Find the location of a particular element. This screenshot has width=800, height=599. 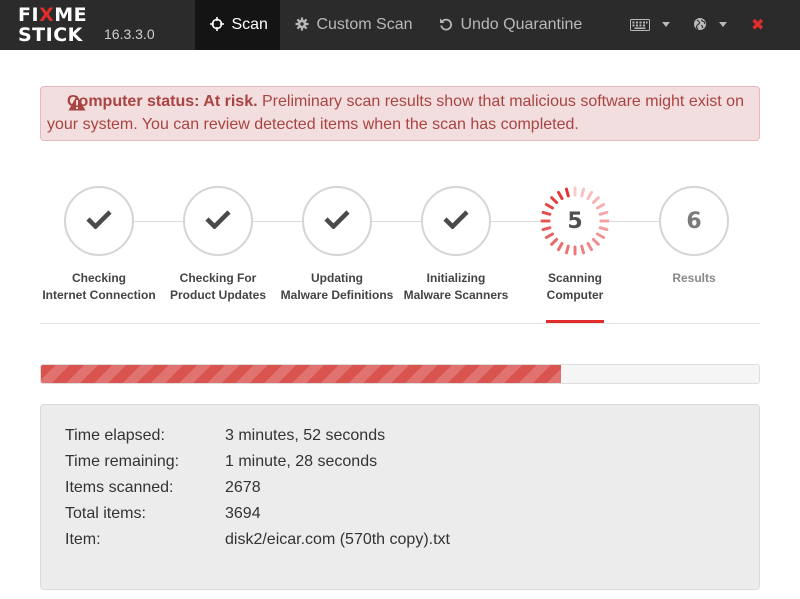

step-1-label-line2: Internet Connection is located at coordinates (99, 295).